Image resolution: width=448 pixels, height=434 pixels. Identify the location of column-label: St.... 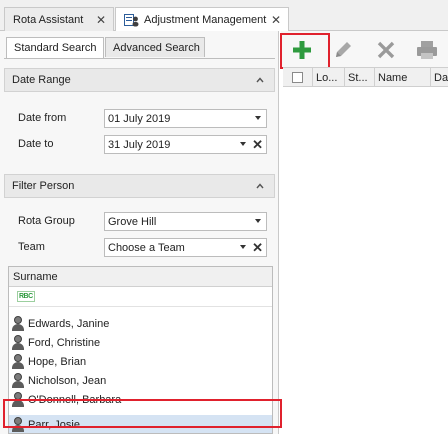
(358, 77).